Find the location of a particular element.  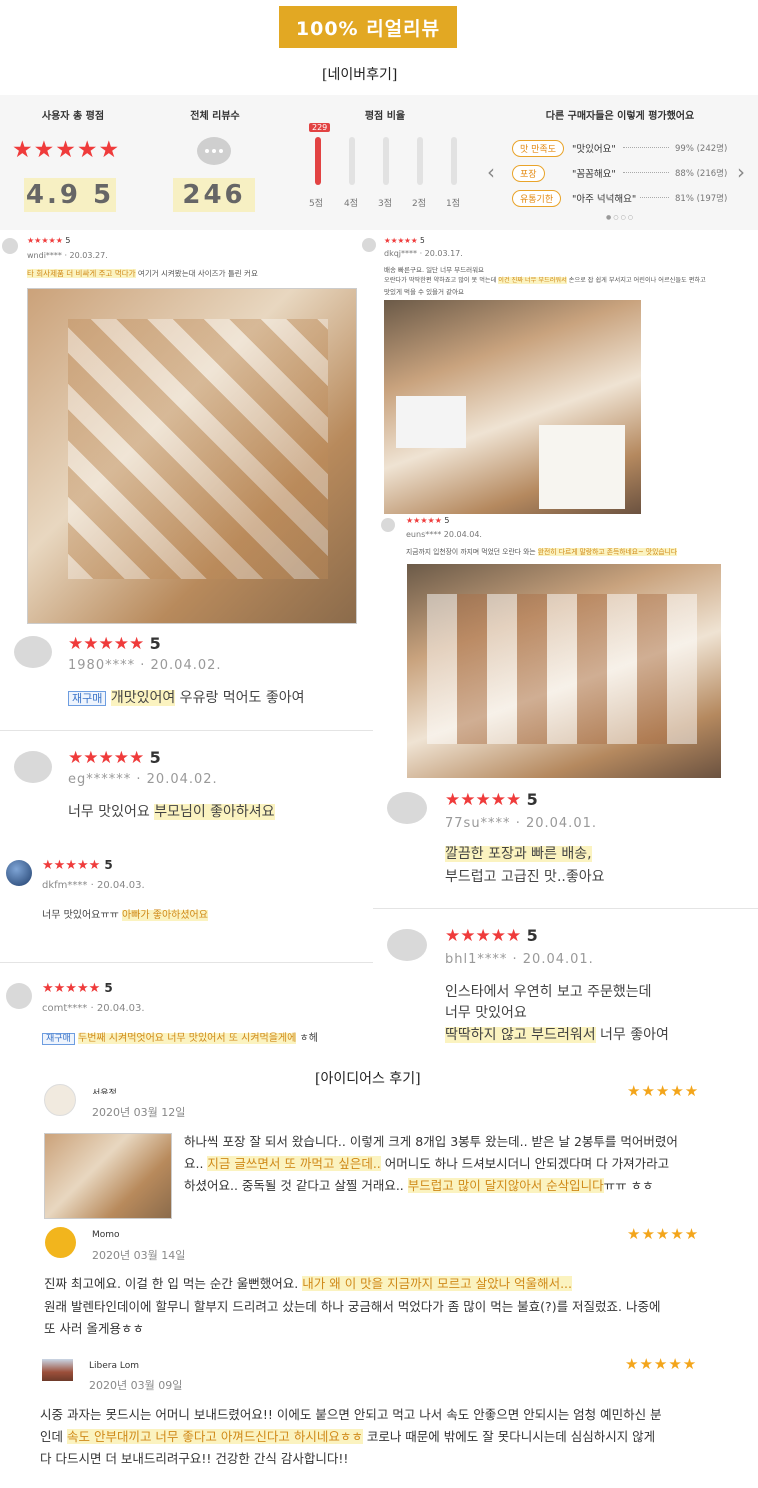

quote-taste: "맛있어요" is located at coordinates (594, 149).